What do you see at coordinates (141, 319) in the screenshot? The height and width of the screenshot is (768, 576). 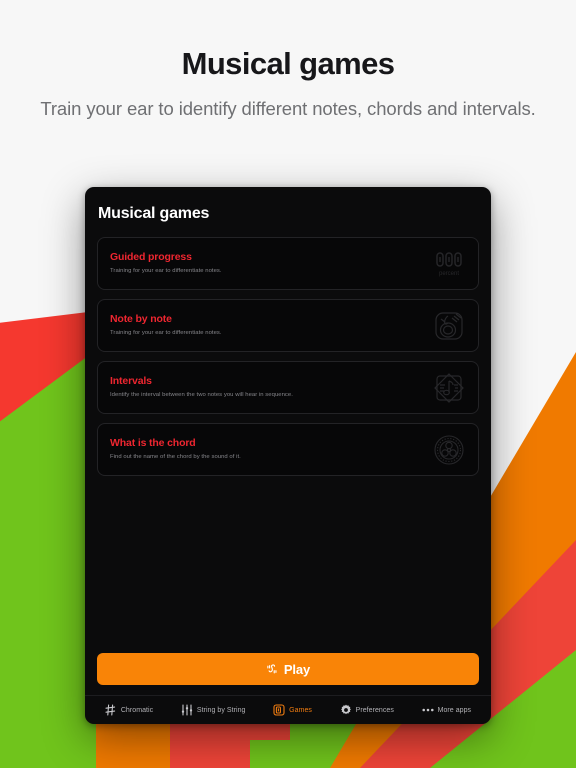 I see `card-title: Note by note` at bounding box center [141, 319].